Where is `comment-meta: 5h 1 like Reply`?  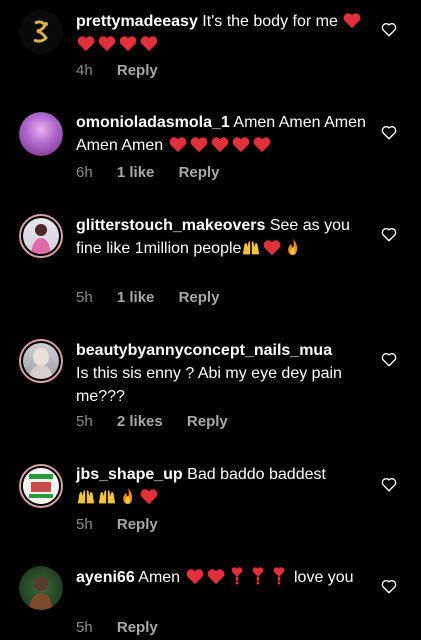 comment-meta: 5h 1 like Reply is located at coordinates (157, 297).